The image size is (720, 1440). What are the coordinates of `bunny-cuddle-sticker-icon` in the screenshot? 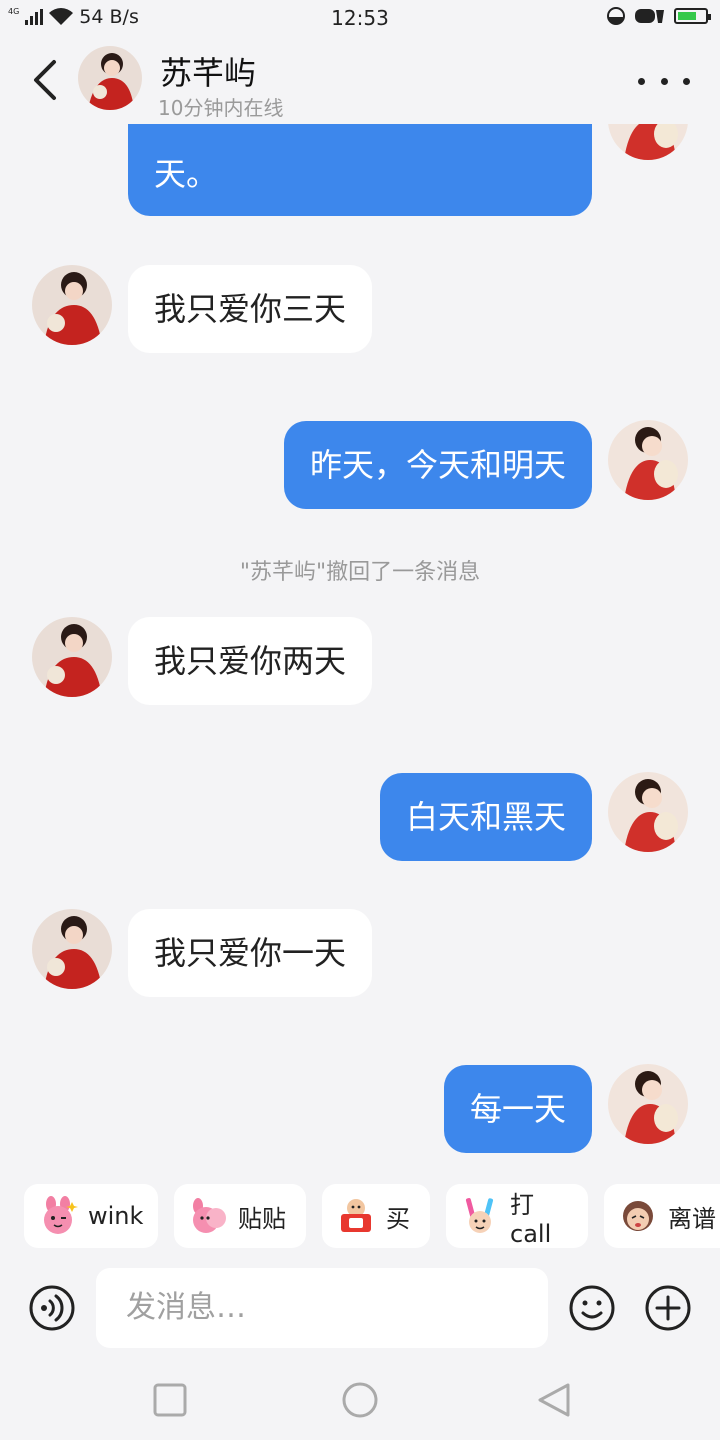 It's located at (209, 1215).